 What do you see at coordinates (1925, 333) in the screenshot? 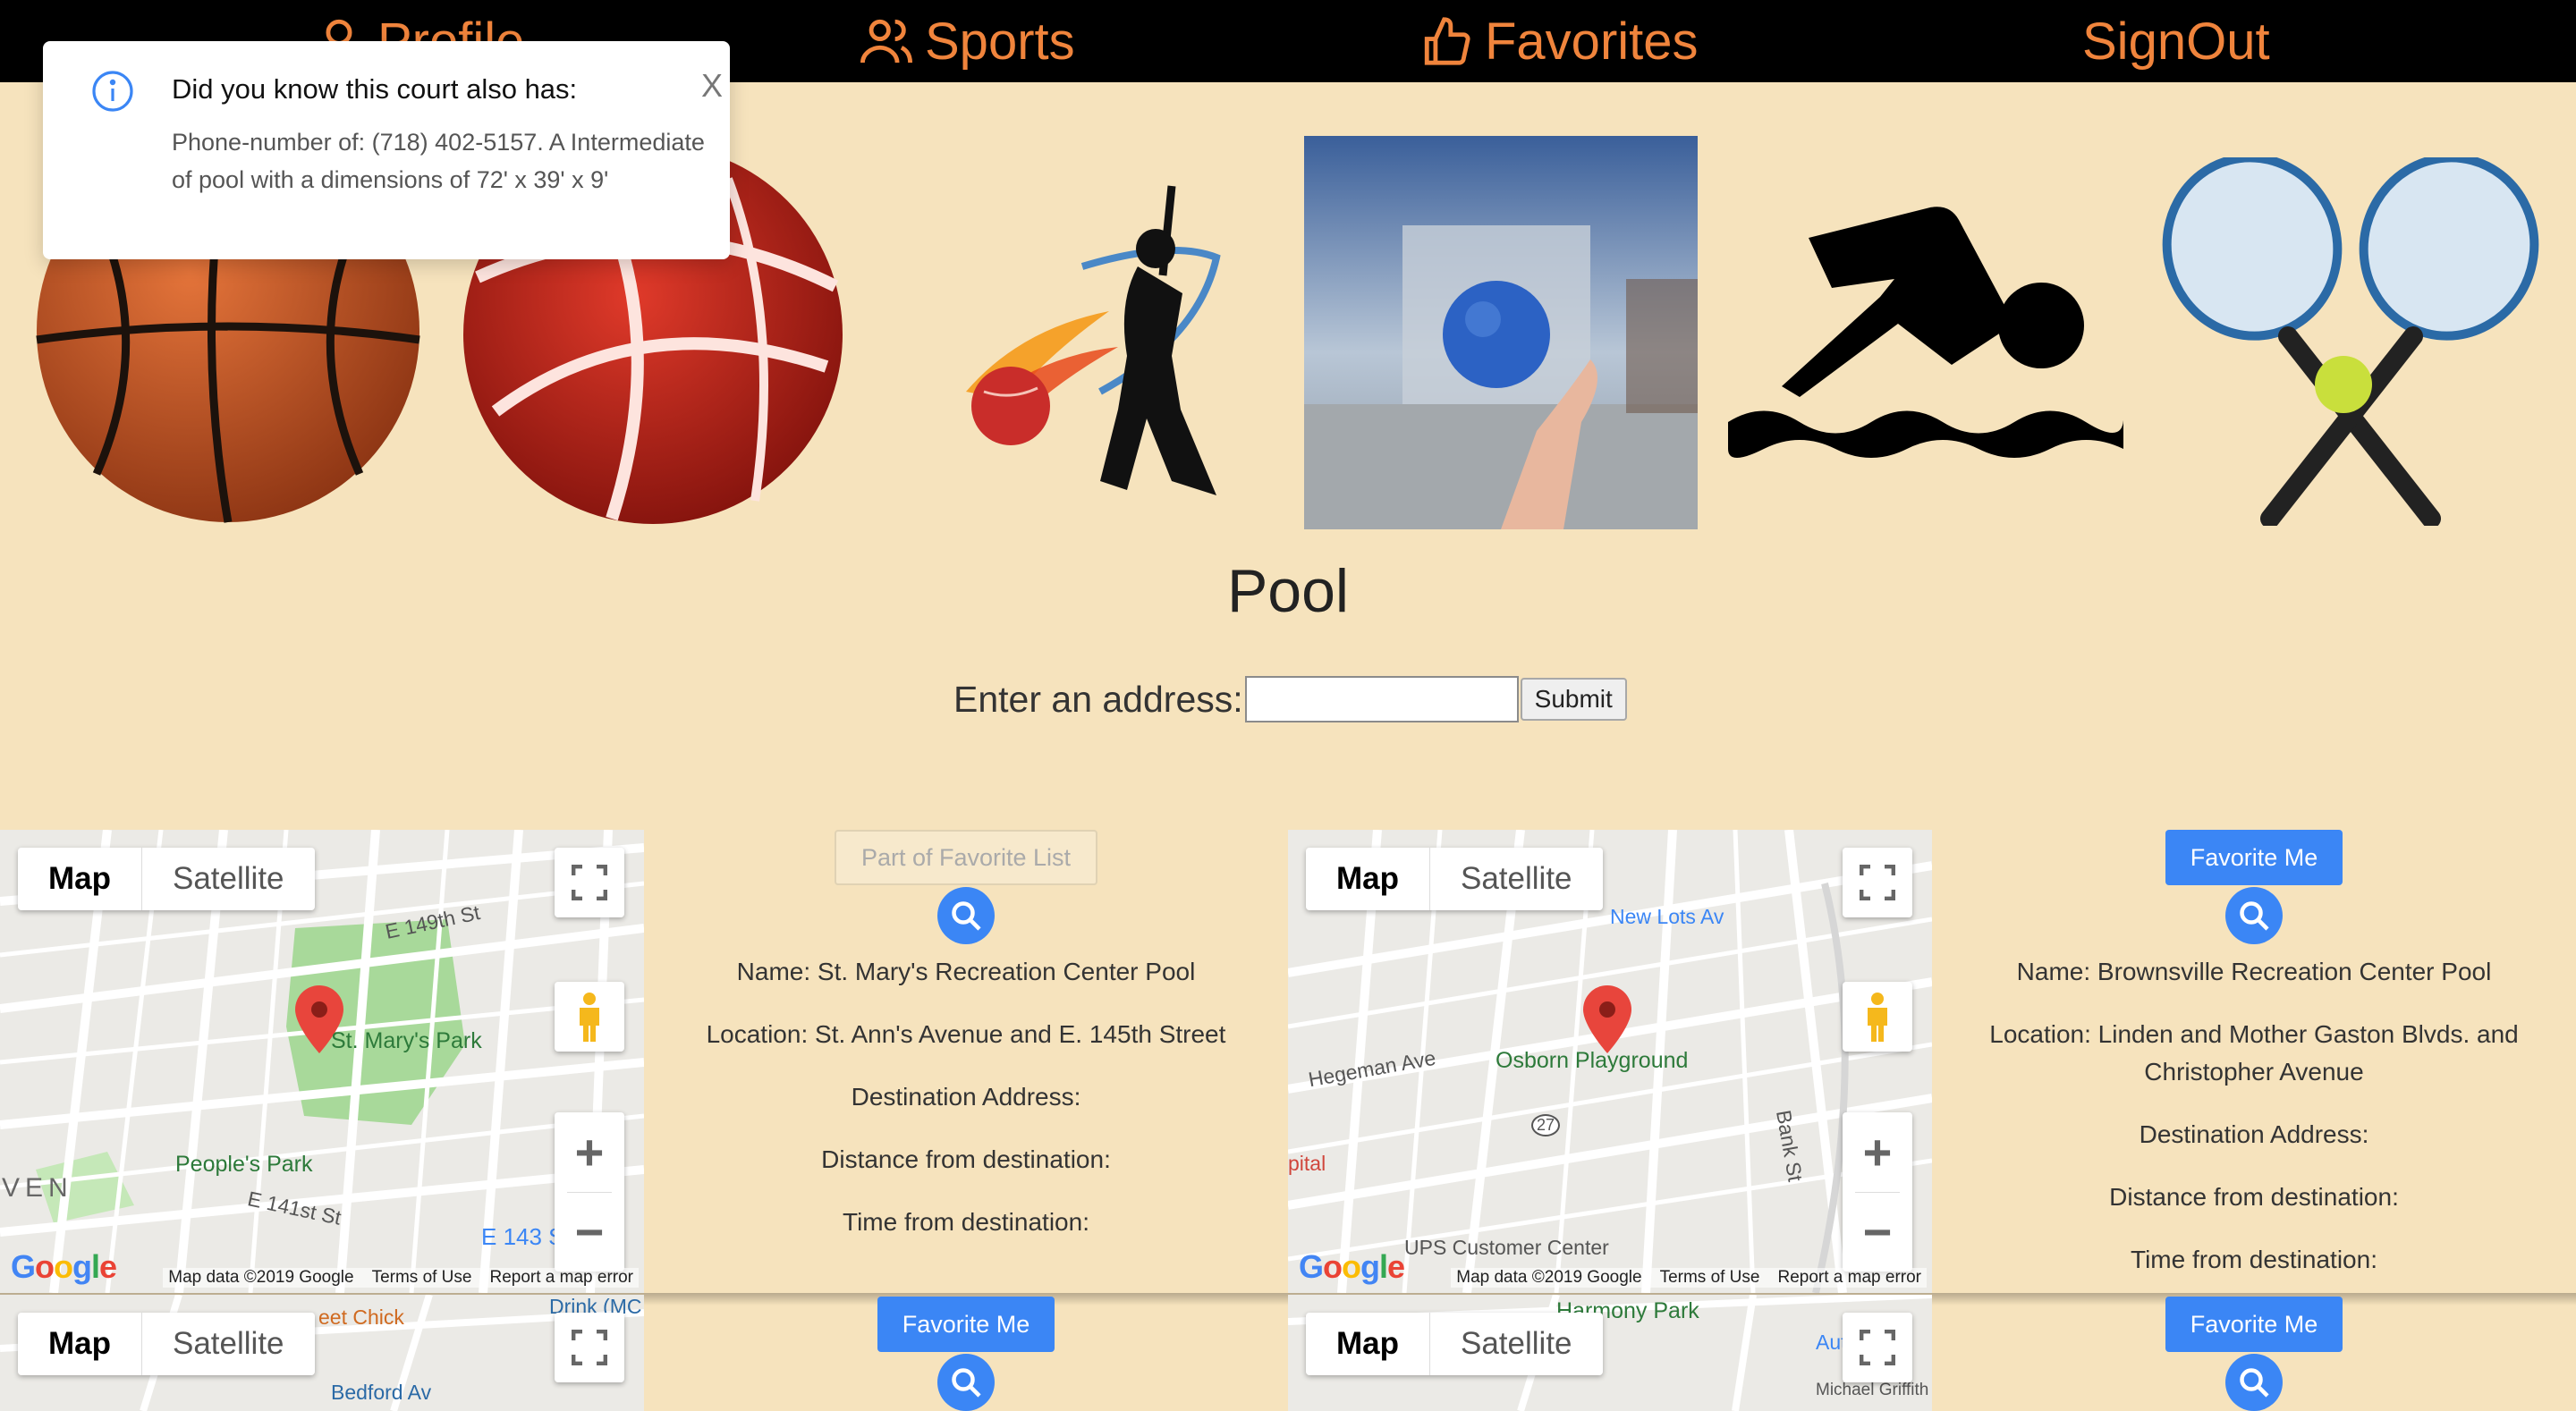
I see `swimming-icon` at bounding box center [1925, 333].